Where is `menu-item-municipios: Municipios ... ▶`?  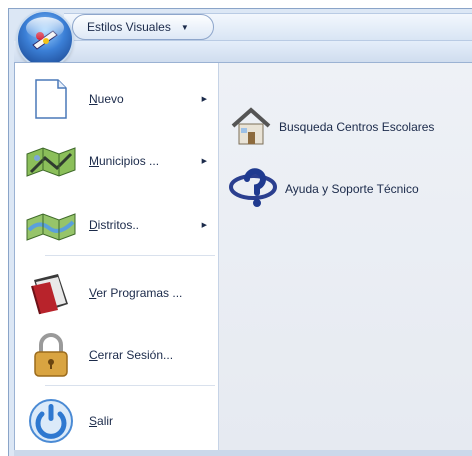
menu-item-municipios: Municipios ... ▶ is located at coordinates (120, 161).